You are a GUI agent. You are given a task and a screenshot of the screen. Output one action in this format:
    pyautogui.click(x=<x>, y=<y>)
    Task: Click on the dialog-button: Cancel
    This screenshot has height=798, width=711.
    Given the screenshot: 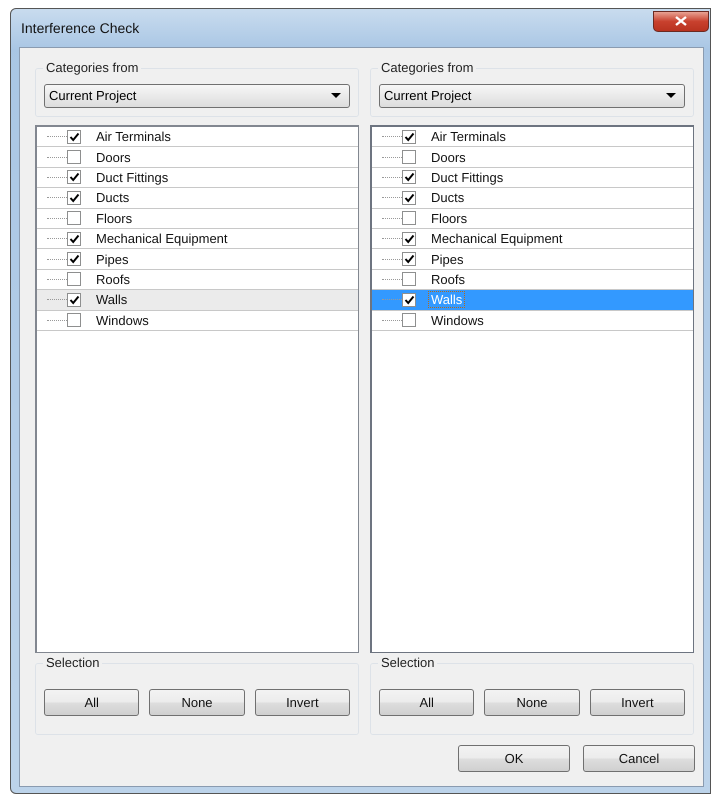 What is the action you would take?
    pyautogui.click(x=639, y=758)
    